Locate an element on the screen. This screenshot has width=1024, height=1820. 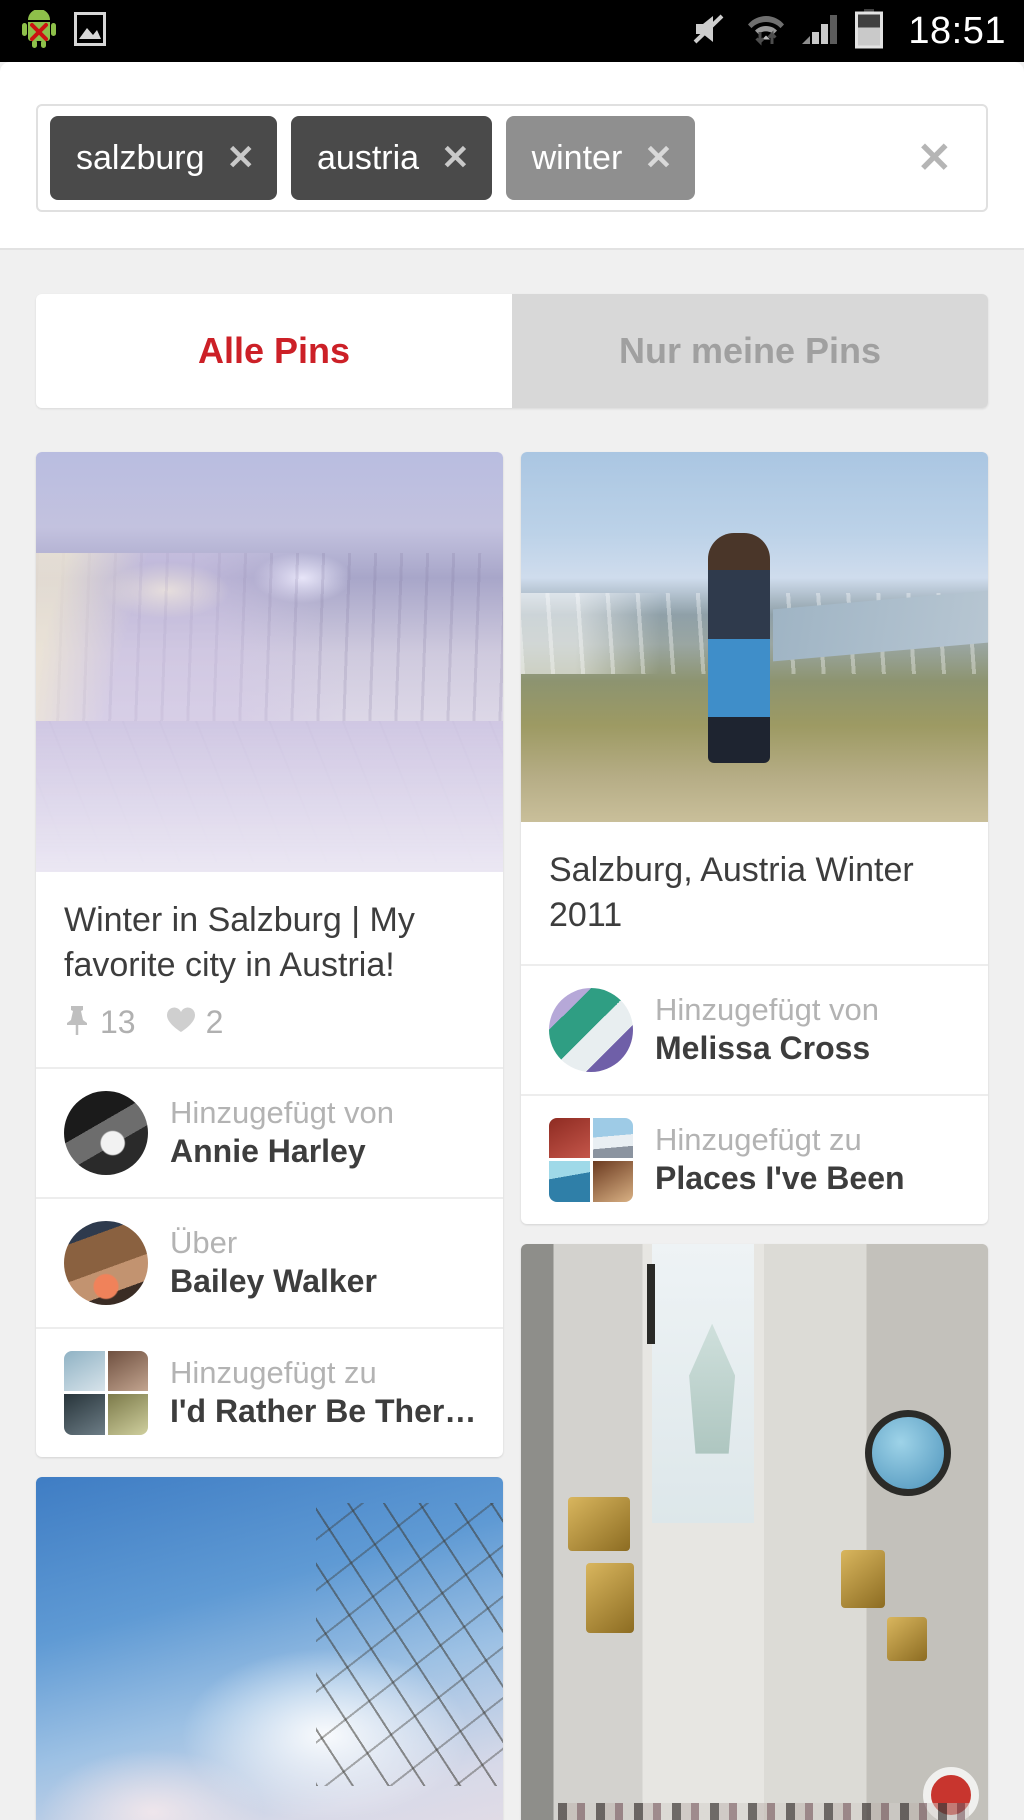
board-name: Places I've Been is located at coordinates (780, 1178).